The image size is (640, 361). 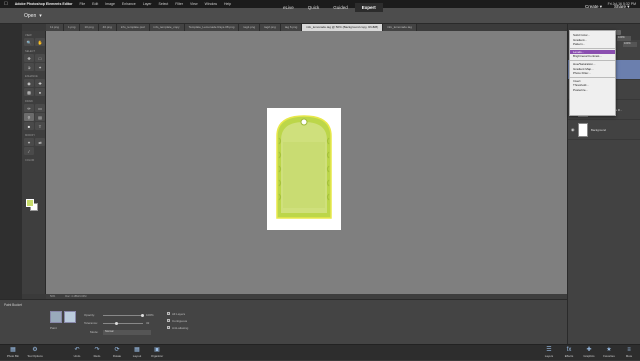 I want to click on document-tab: info_template_copy, so click(x=167, y=27).